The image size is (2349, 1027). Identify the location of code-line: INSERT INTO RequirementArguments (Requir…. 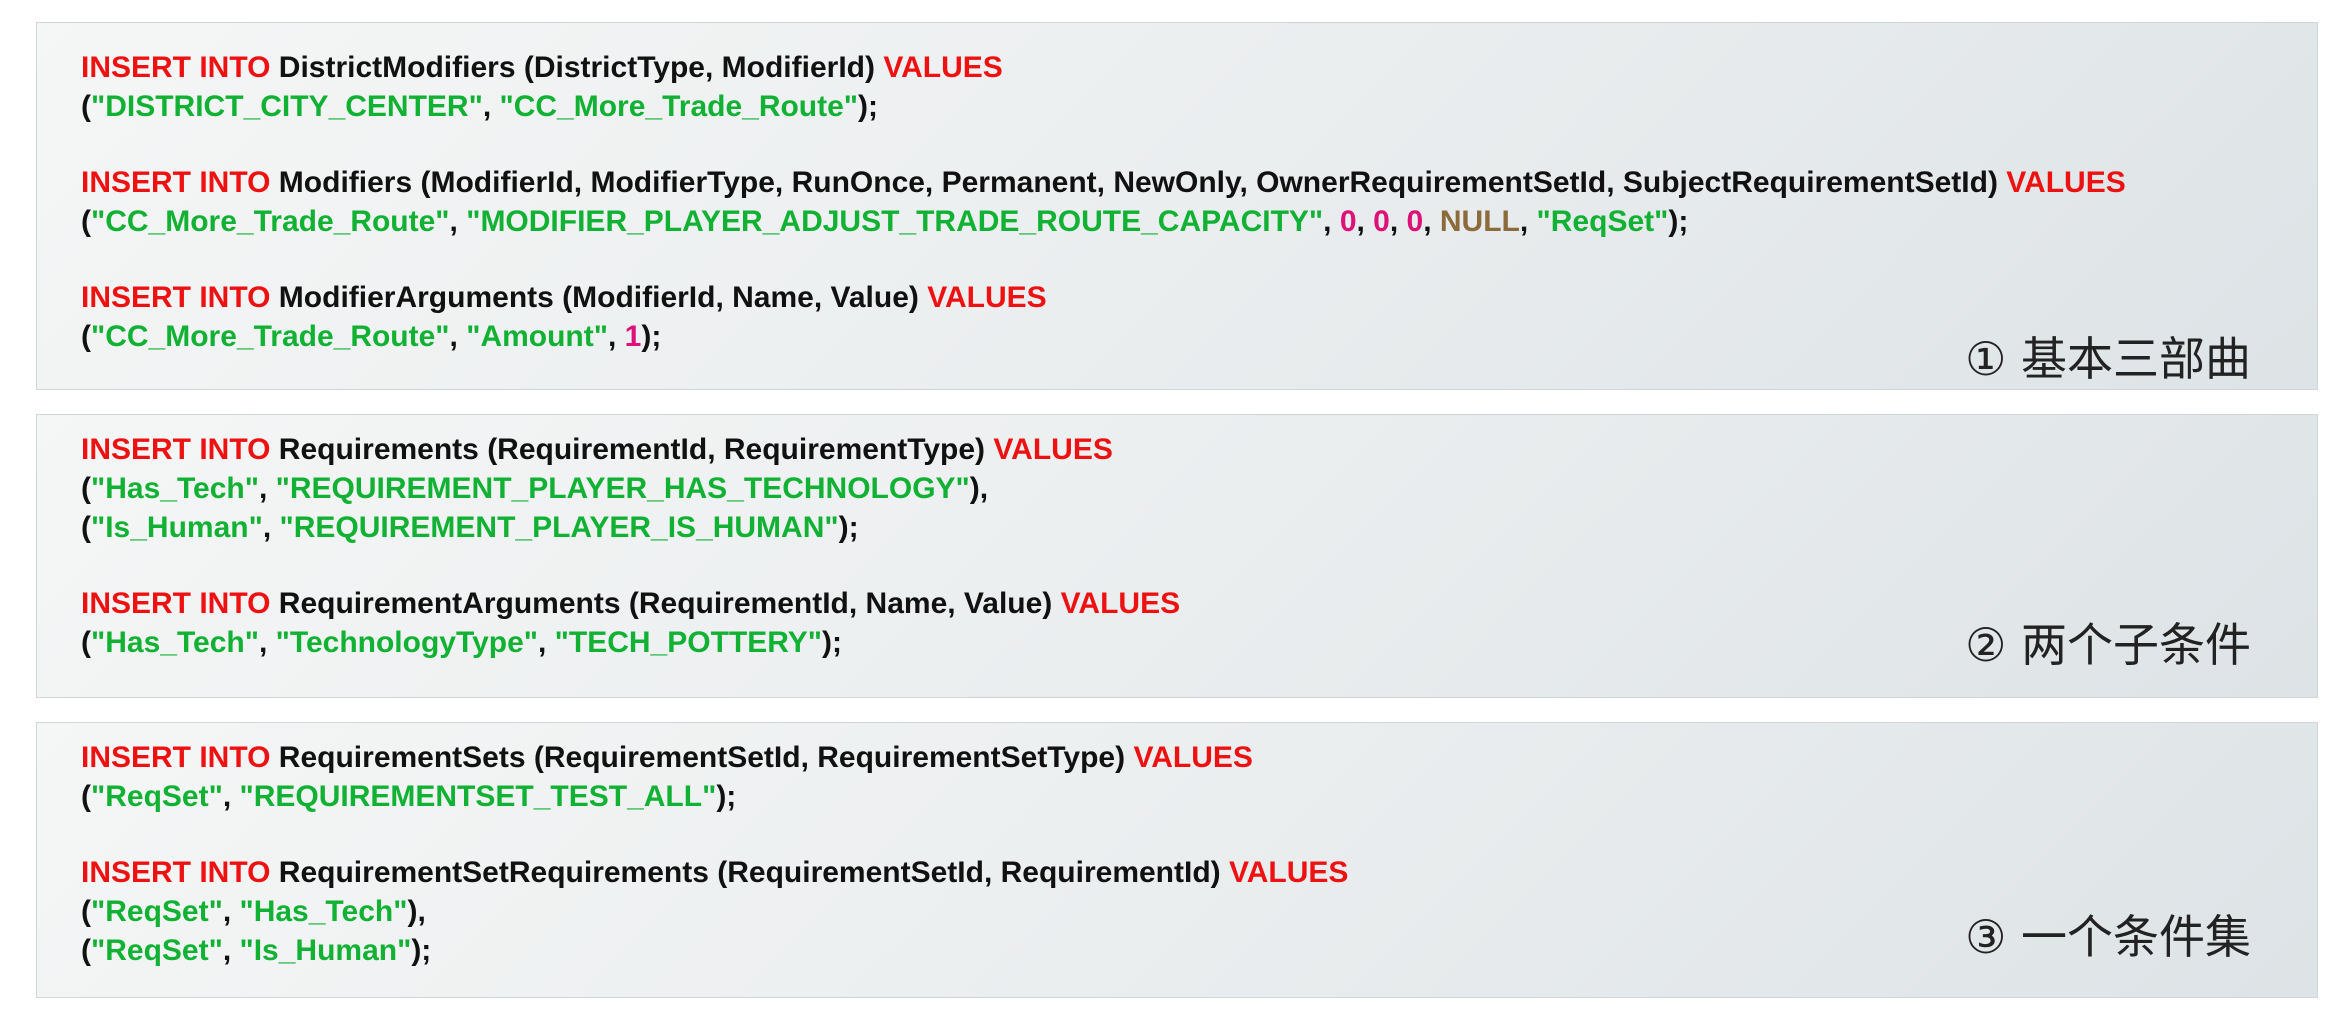
(630, 603).